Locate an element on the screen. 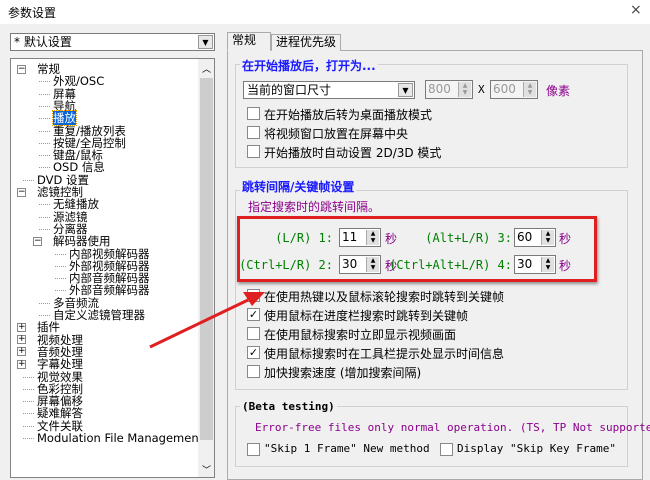 The width and height of the screenshot is (650, 480). annotation-arrow is located at coordinates (207, 320).